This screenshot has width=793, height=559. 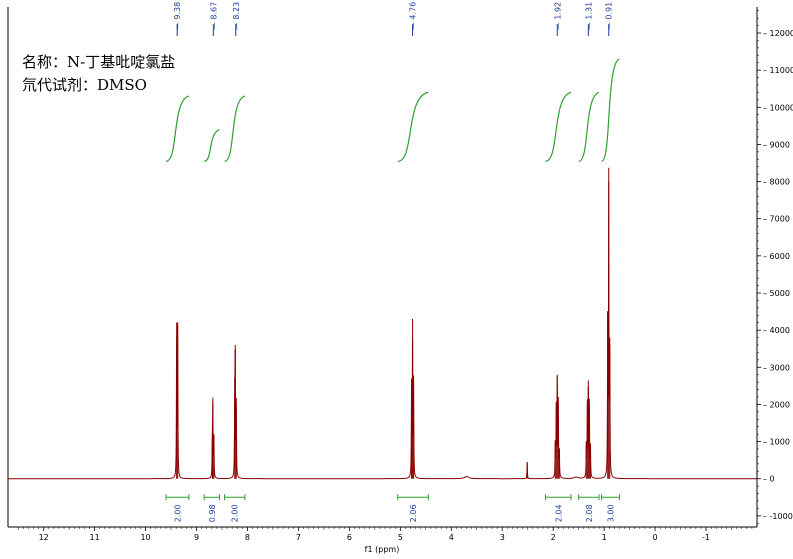 I want to click on y-tick-label: – 12000, so click(x=778, y=33).